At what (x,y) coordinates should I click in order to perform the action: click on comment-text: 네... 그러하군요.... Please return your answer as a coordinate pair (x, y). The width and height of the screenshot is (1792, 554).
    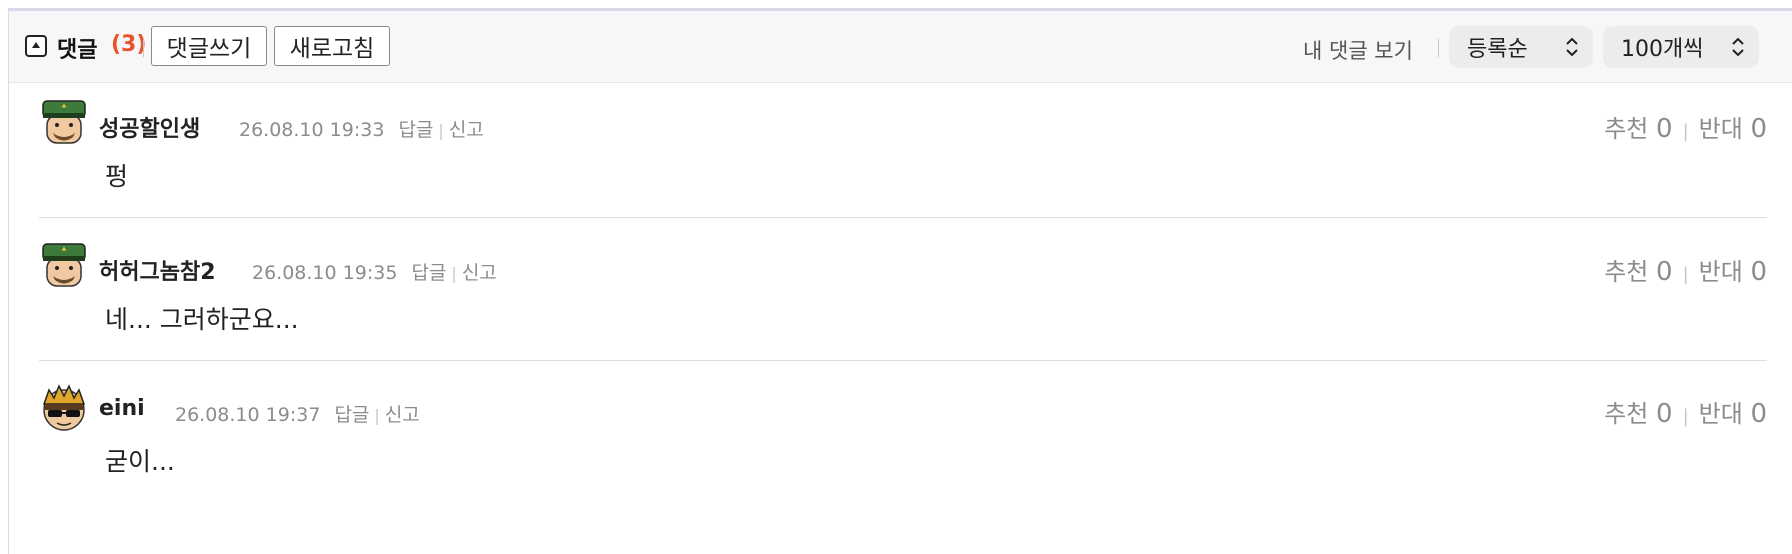
    Looking at the image, I should click on (202, 319).